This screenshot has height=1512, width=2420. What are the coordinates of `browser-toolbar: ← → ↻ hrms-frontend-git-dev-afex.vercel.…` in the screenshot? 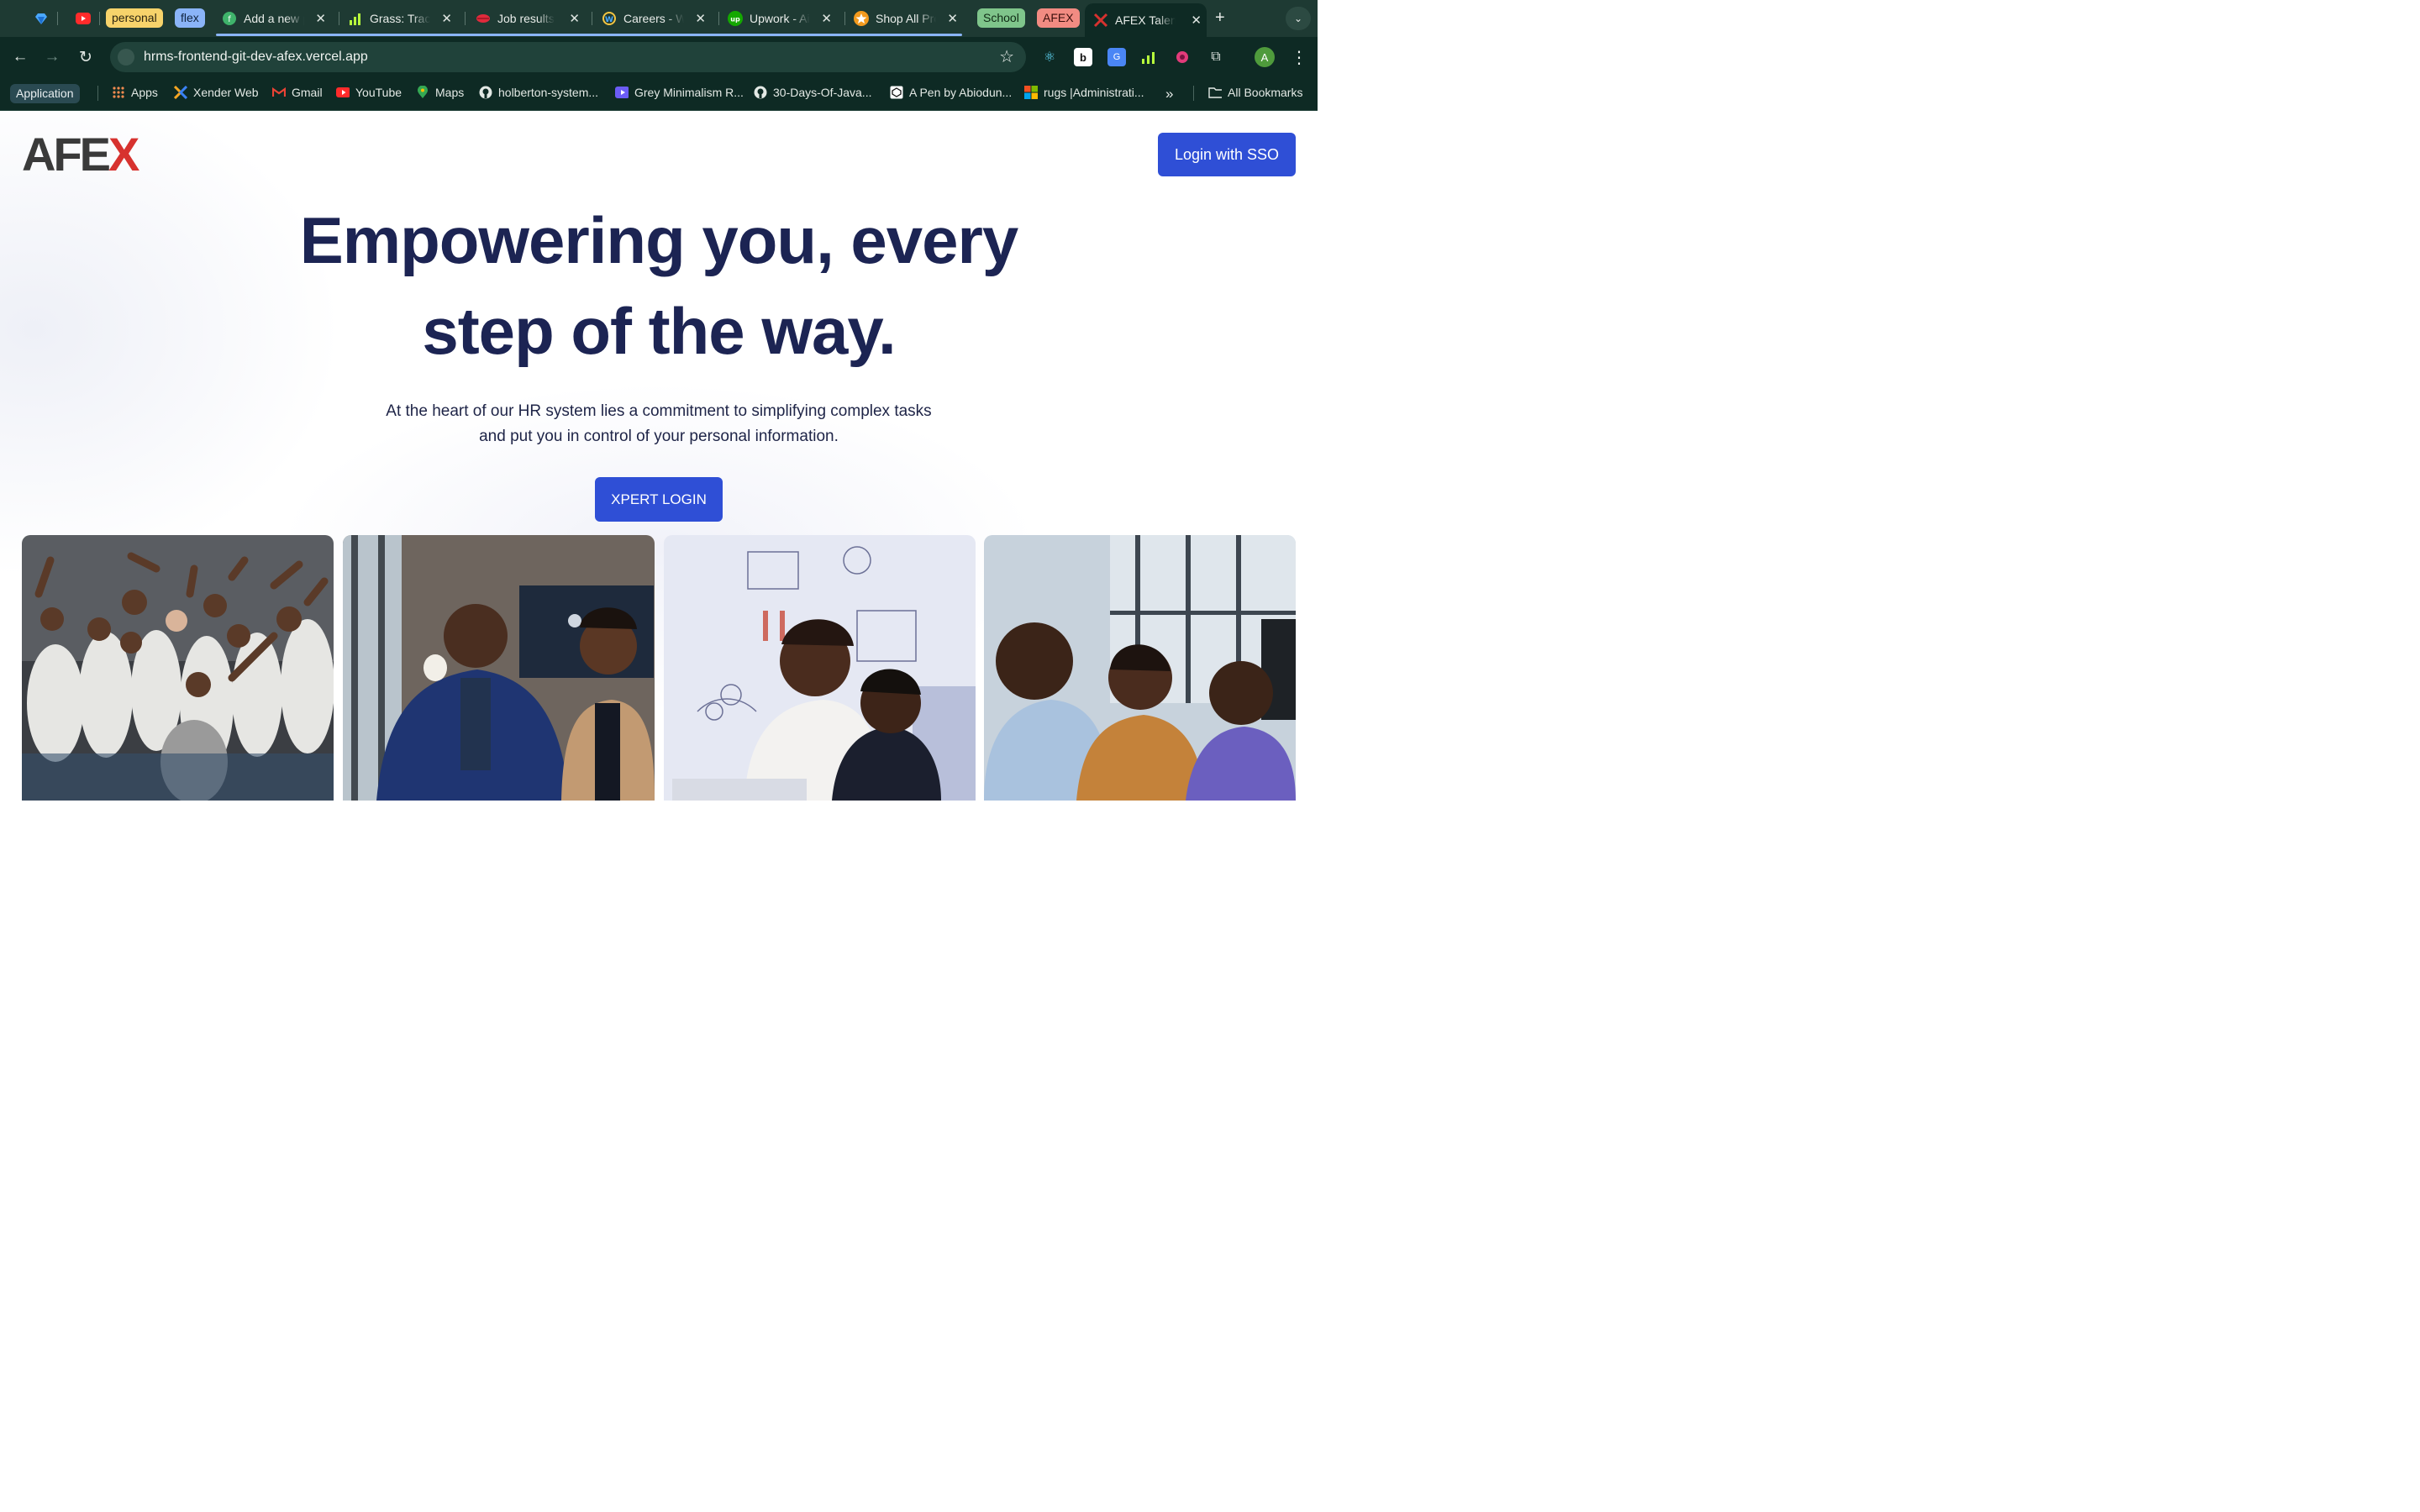 It's located at (659, 57).